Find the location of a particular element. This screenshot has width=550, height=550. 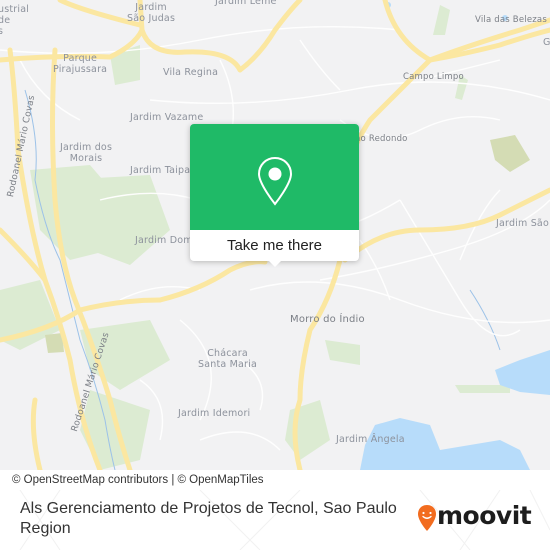

map-label-jardim-taipas: Jardim Taipas is located at coordinates (163, 170).